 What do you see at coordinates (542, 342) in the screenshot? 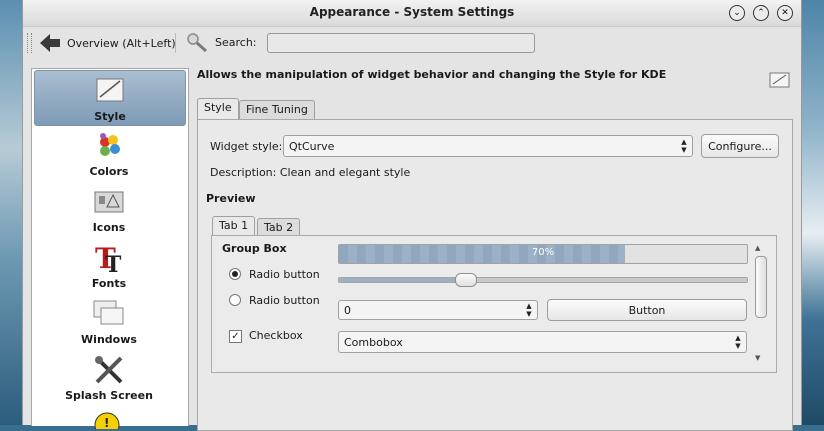
I see `preview-combobox: Combobox ▲ ▼` at bounding box center [542, 342].